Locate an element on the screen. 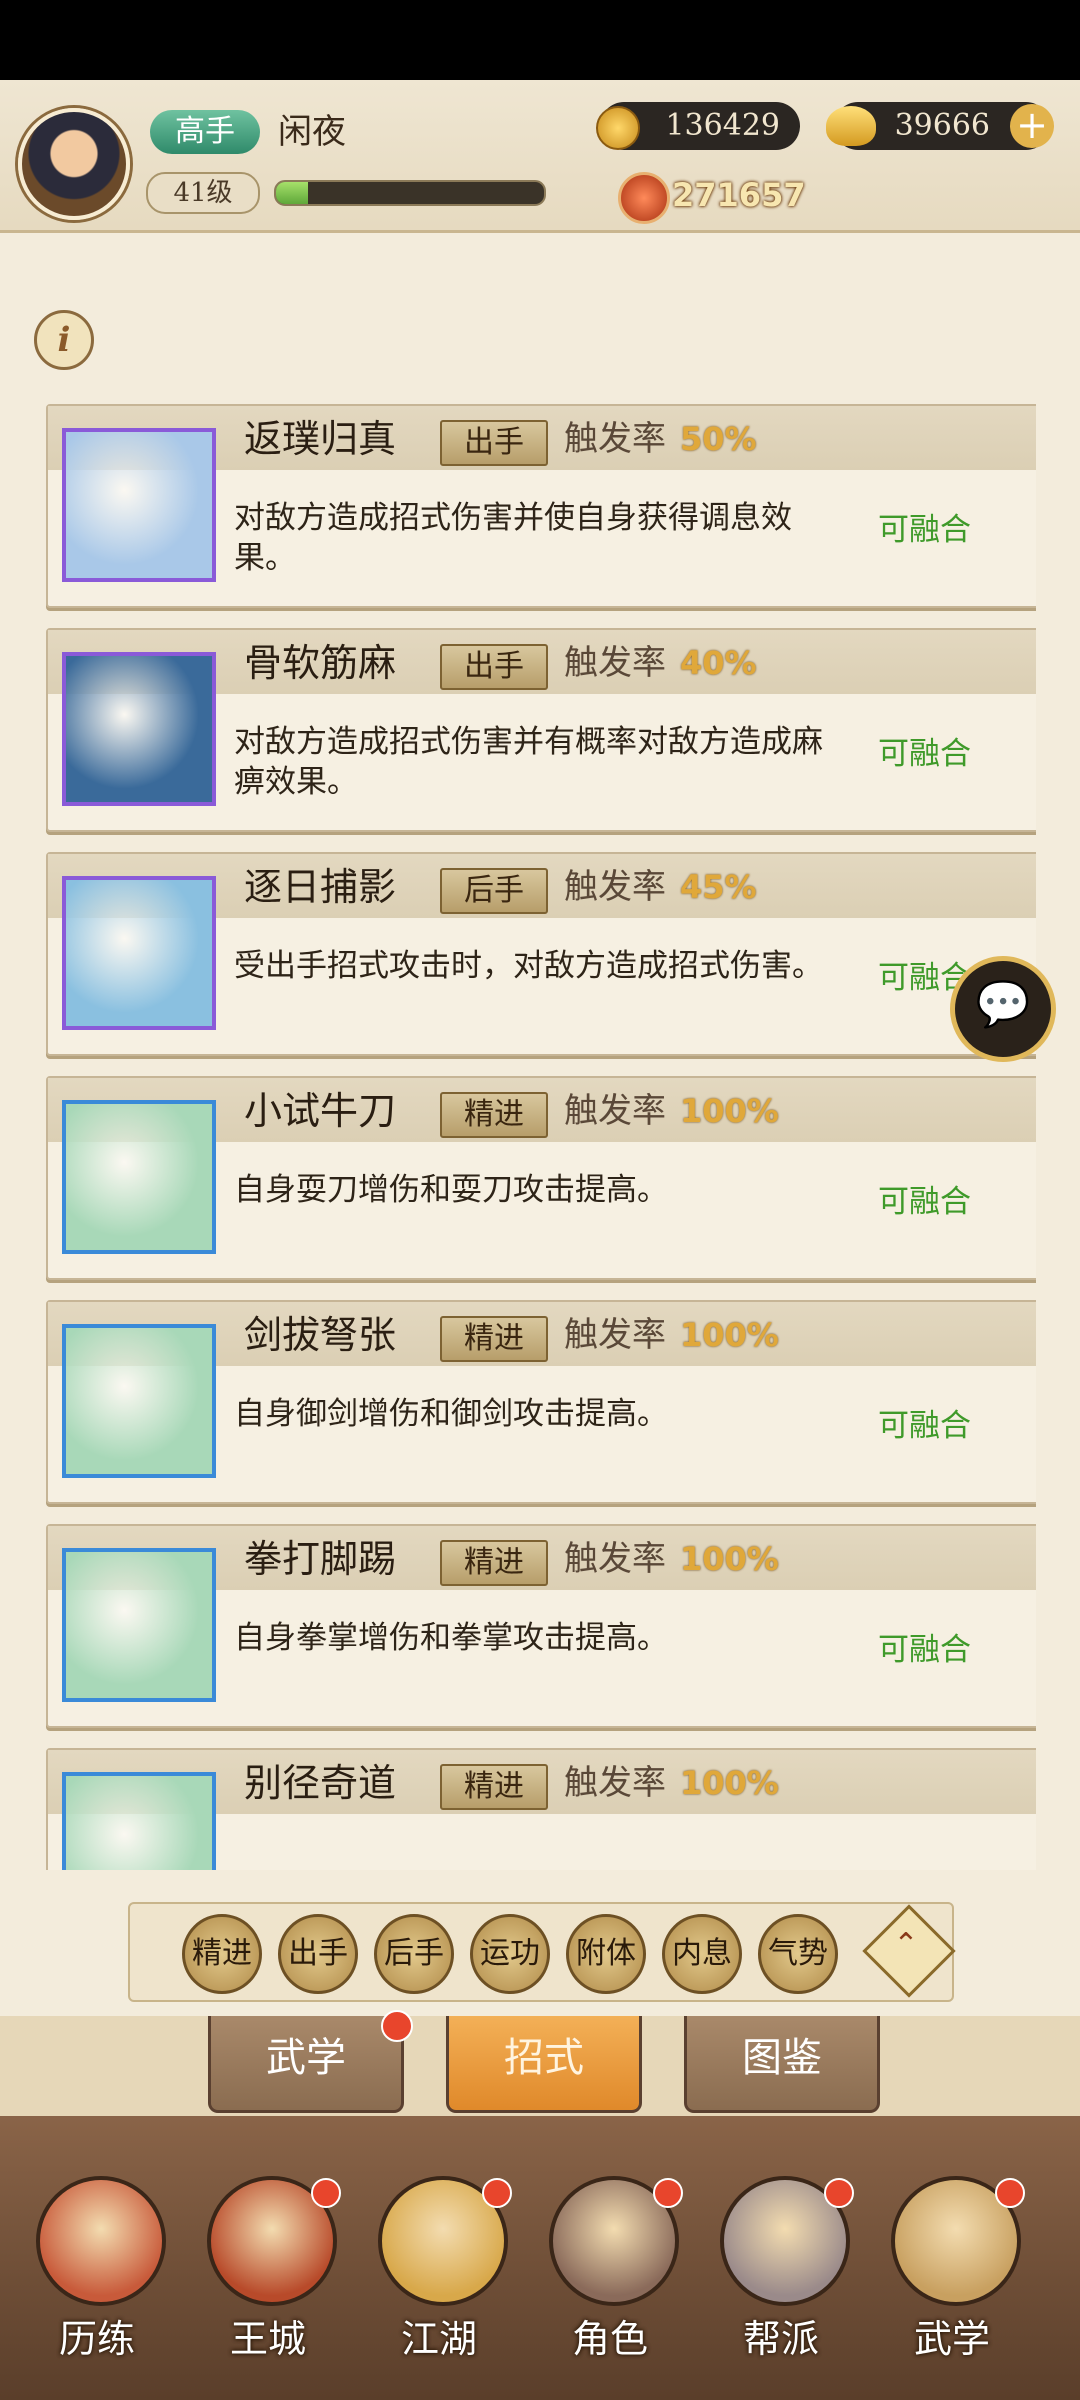 This screenshot has height=2400, width=1080. filter-button: 内息 is located at coordinates (702, 1954).